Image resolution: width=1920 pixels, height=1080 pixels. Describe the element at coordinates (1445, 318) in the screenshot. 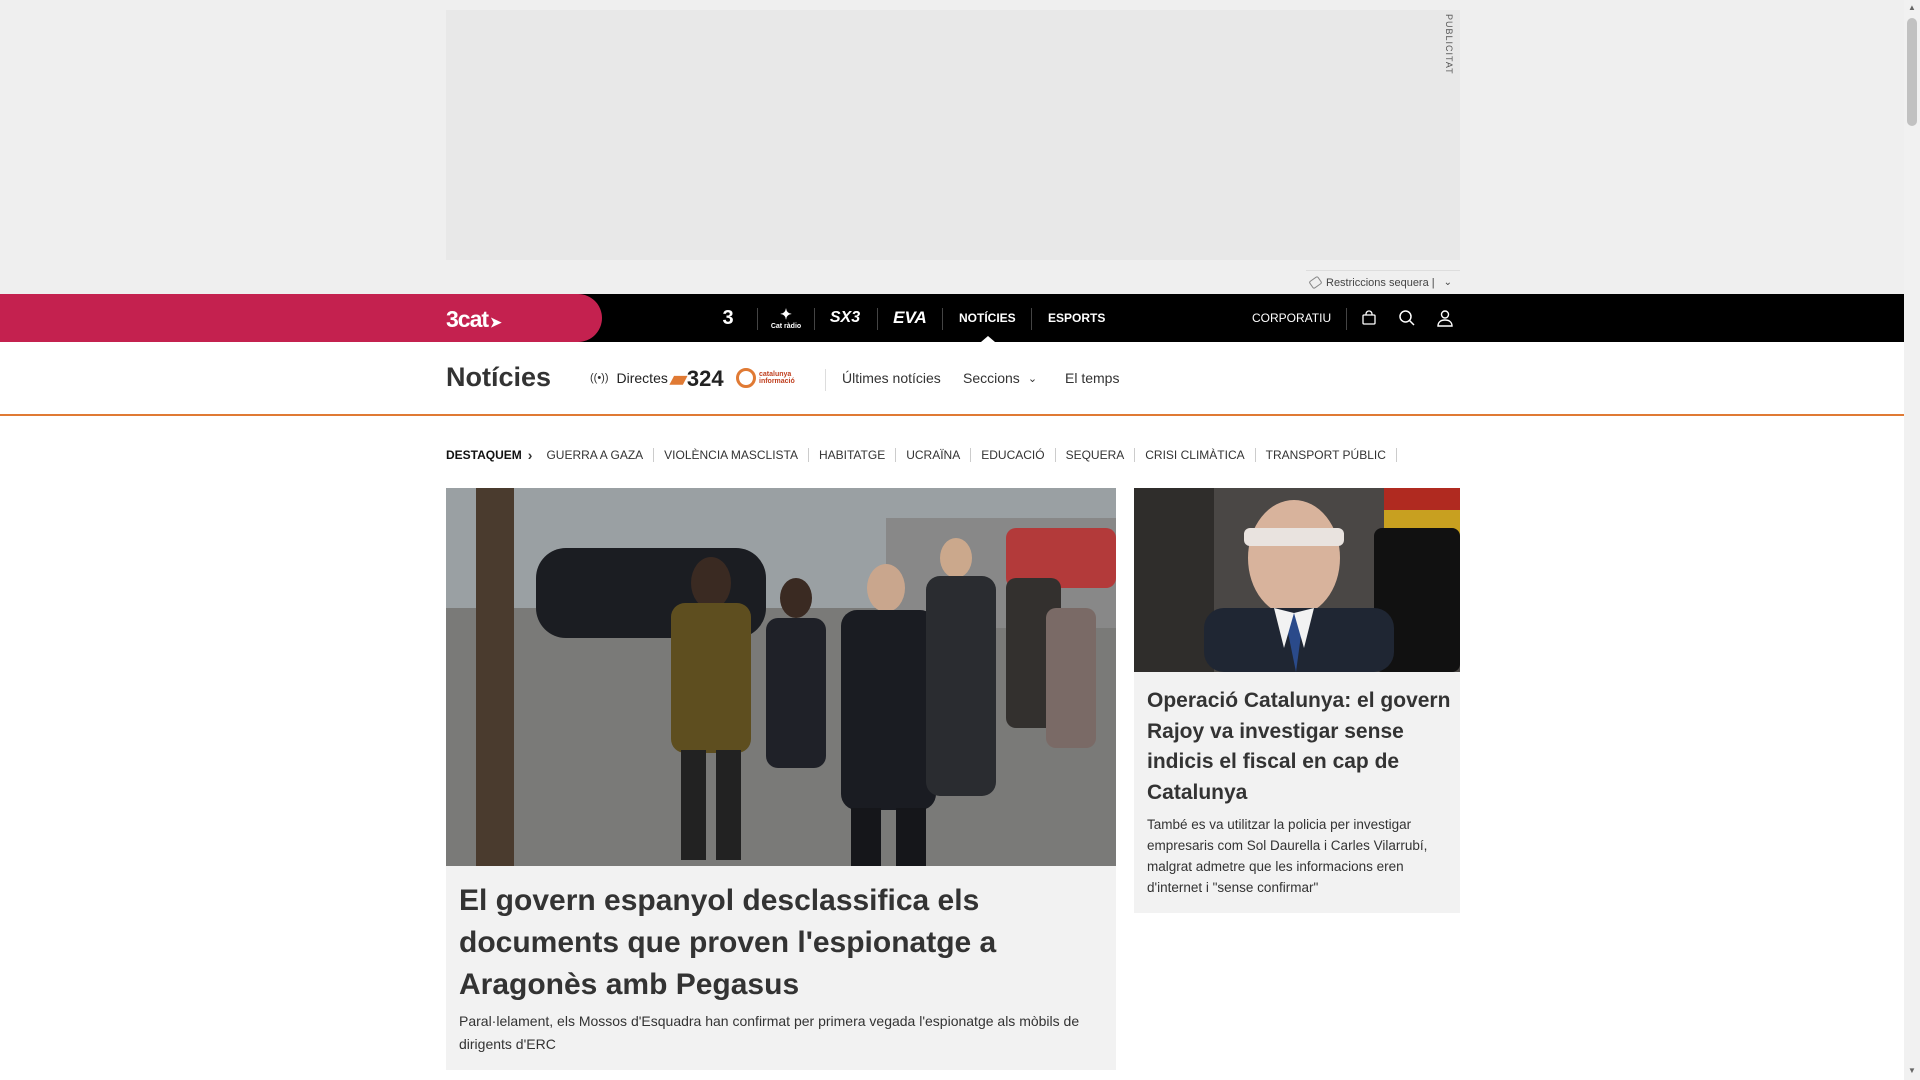

I see `user-icon` at that location.